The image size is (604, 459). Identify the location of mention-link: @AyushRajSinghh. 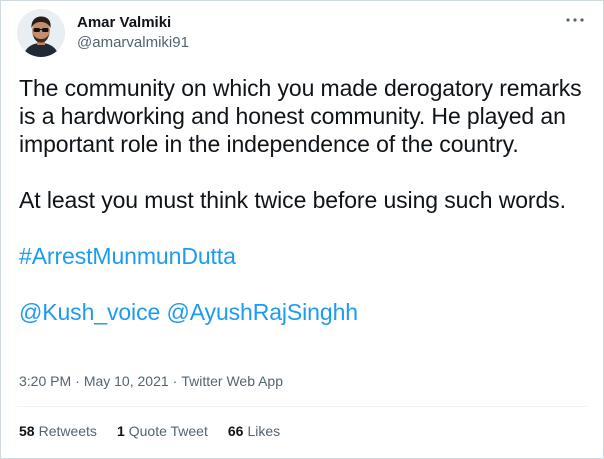
(262, 312).